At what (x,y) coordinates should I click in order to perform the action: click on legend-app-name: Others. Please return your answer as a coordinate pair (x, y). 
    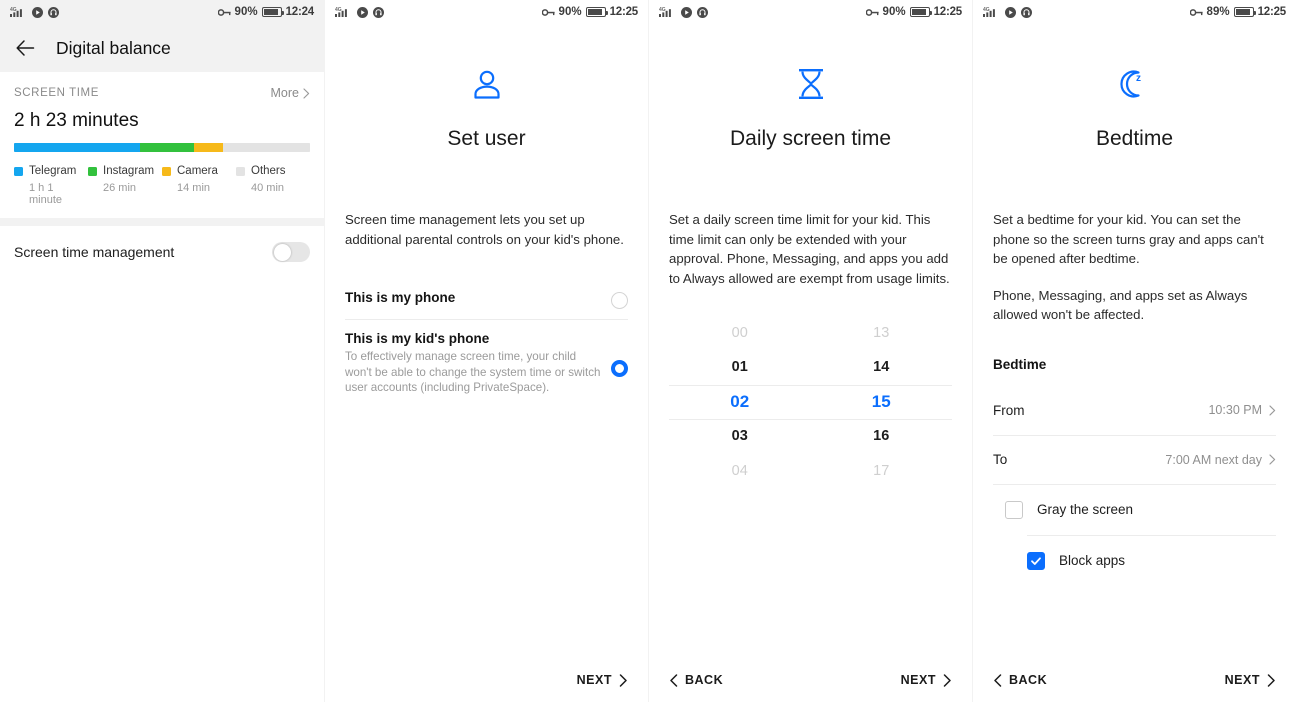
    Looking at the image, I should click on (268, 171).